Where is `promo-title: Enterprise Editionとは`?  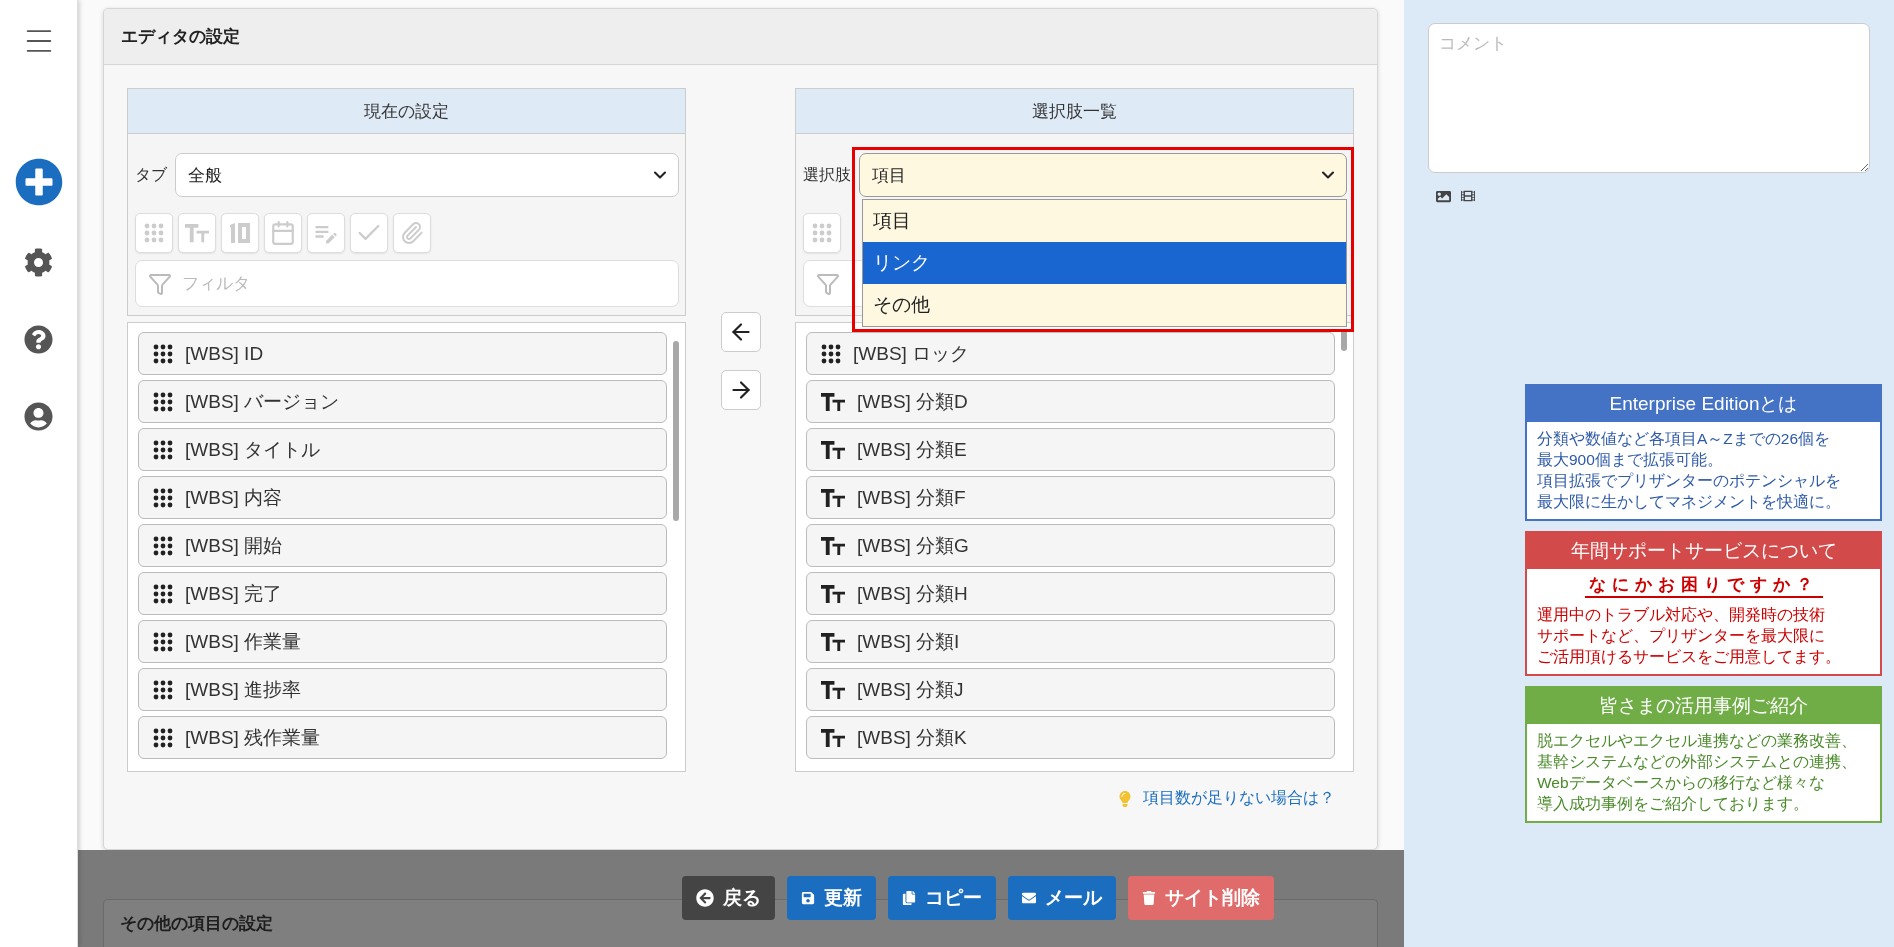 promo-title: Enterprise Editionとは is located at coordinates (1703, 404).